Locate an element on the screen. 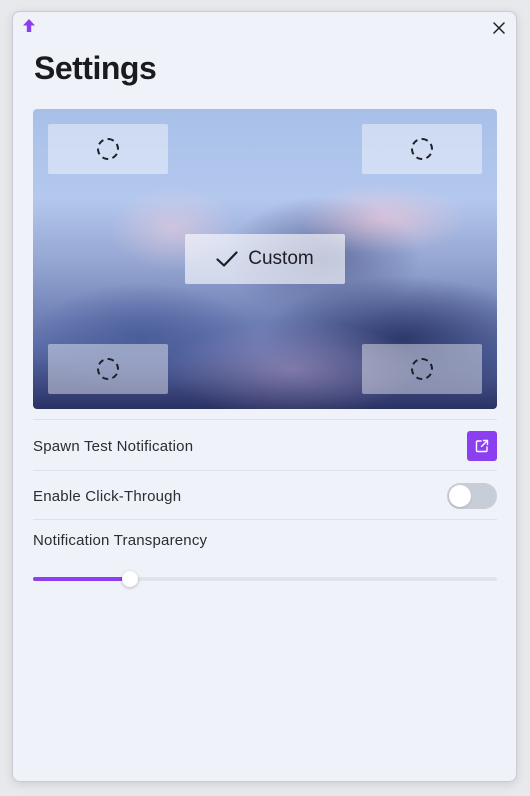 This screenshot has width=530, height=796. spawn-test-label: Spawn Test Notification is located at coordinates (113, 446).